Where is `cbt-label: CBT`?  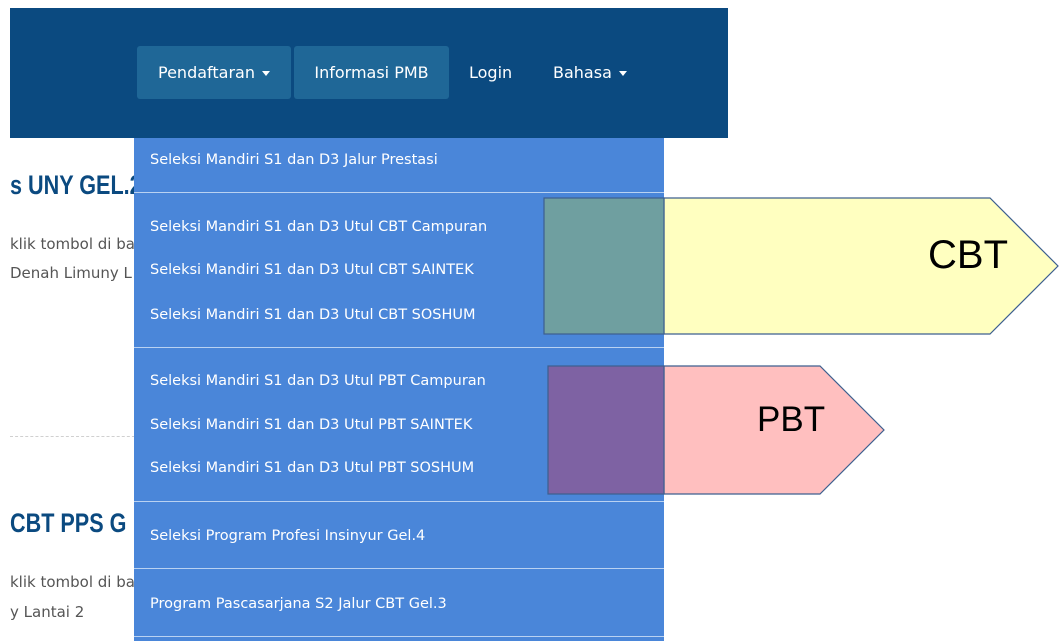 cbt-label: CBT is located at coordinates (968, 255).